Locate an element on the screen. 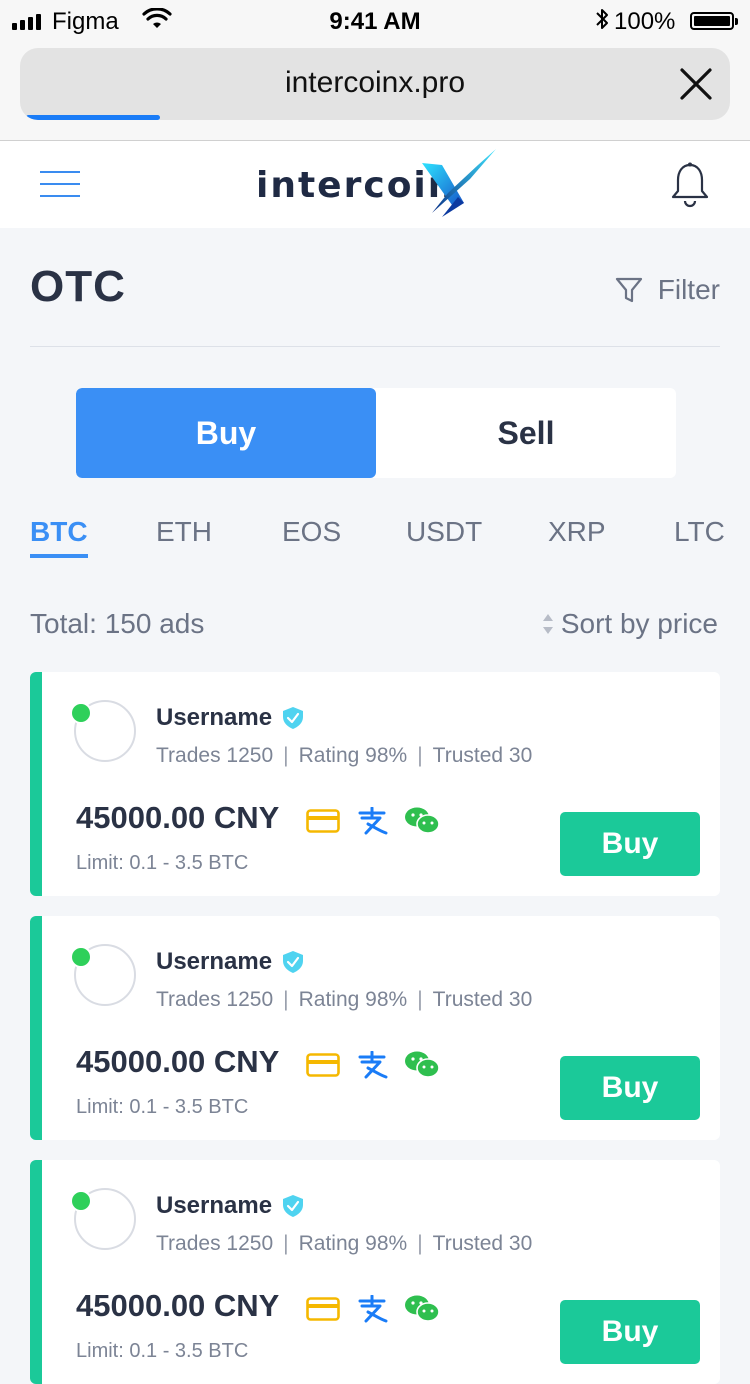  coin-tab-usdt: USDT is located at coordinates (444, 532).